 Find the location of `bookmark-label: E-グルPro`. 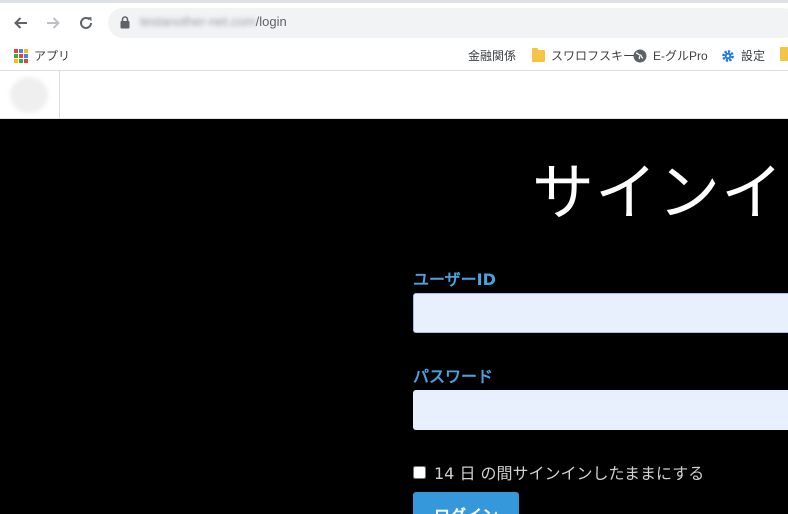

bookmark-label: E-グルPro is located at coordinates (680, 56).